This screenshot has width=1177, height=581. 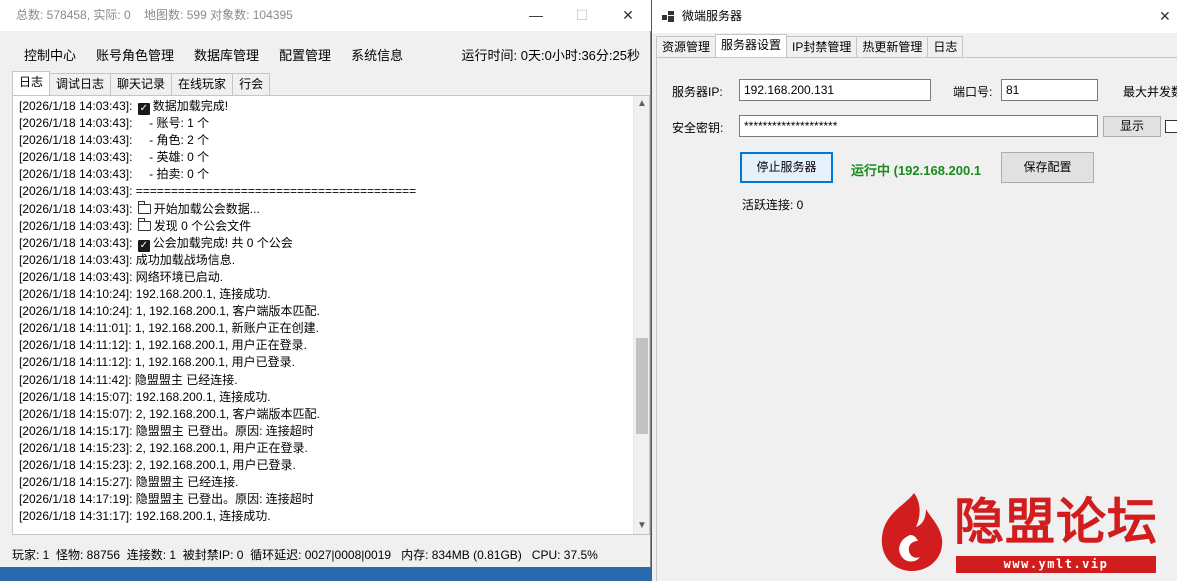 I want to click on log-line: [2026/1/18 14:03:43]: - 英雄: 0 个, so click(x=326, y=157).